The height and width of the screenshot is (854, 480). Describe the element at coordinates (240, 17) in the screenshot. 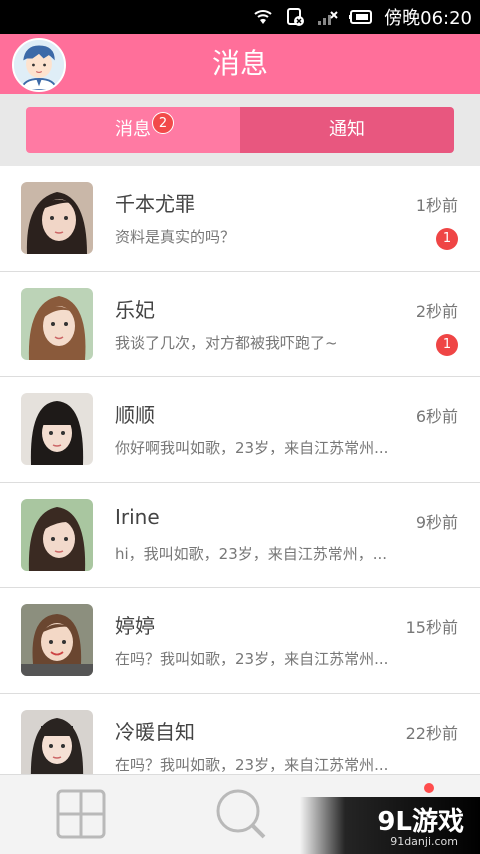

I see `status-bar: 傍晚06:20` at that location.